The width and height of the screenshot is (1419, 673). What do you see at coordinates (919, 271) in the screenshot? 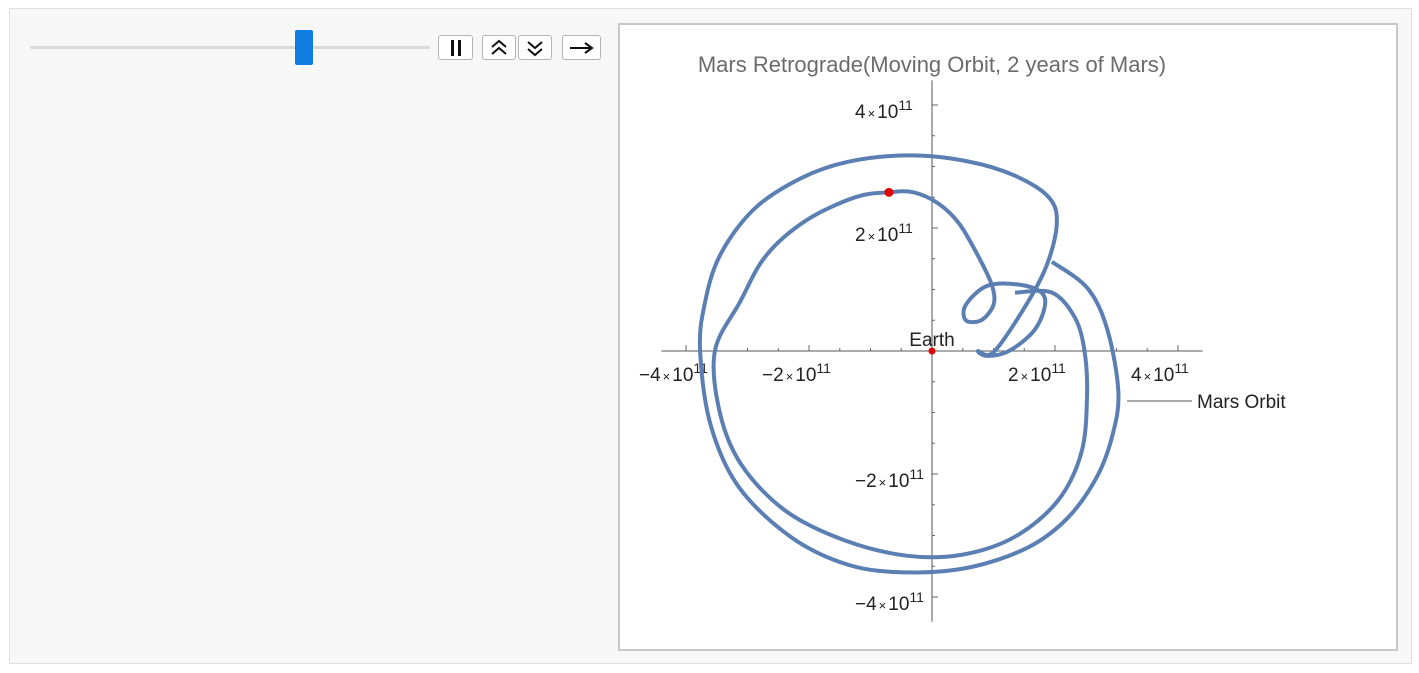
I see `marker-layer: Earth` at bounding box center [919, 271].